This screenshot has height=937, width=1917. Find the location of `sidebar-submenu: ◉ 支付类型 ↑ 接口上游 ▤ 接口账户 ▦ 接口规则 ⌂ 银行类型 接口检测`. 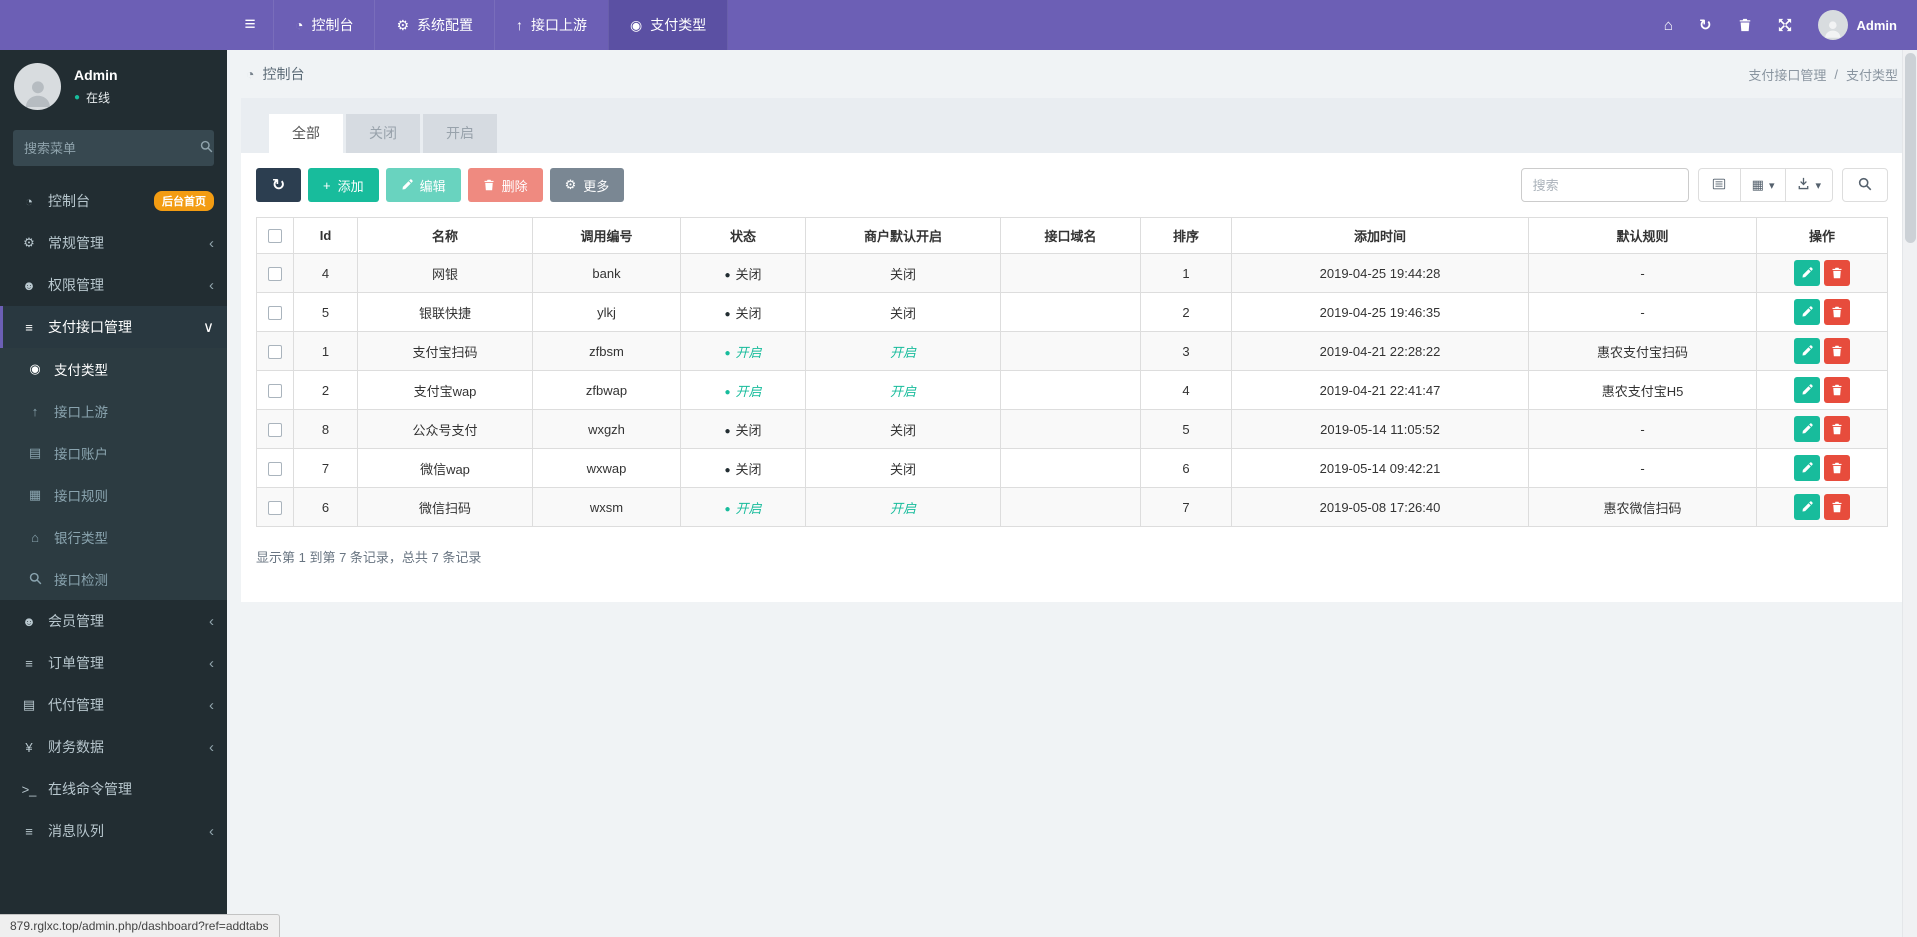

sidebar-submenu: ◉ 支付类型 ↑ 接口上游 ▤ 接口账户 ▦ 接口规则 ⌂ 银行类型 接口检测 is located at coordinates (113, 474).